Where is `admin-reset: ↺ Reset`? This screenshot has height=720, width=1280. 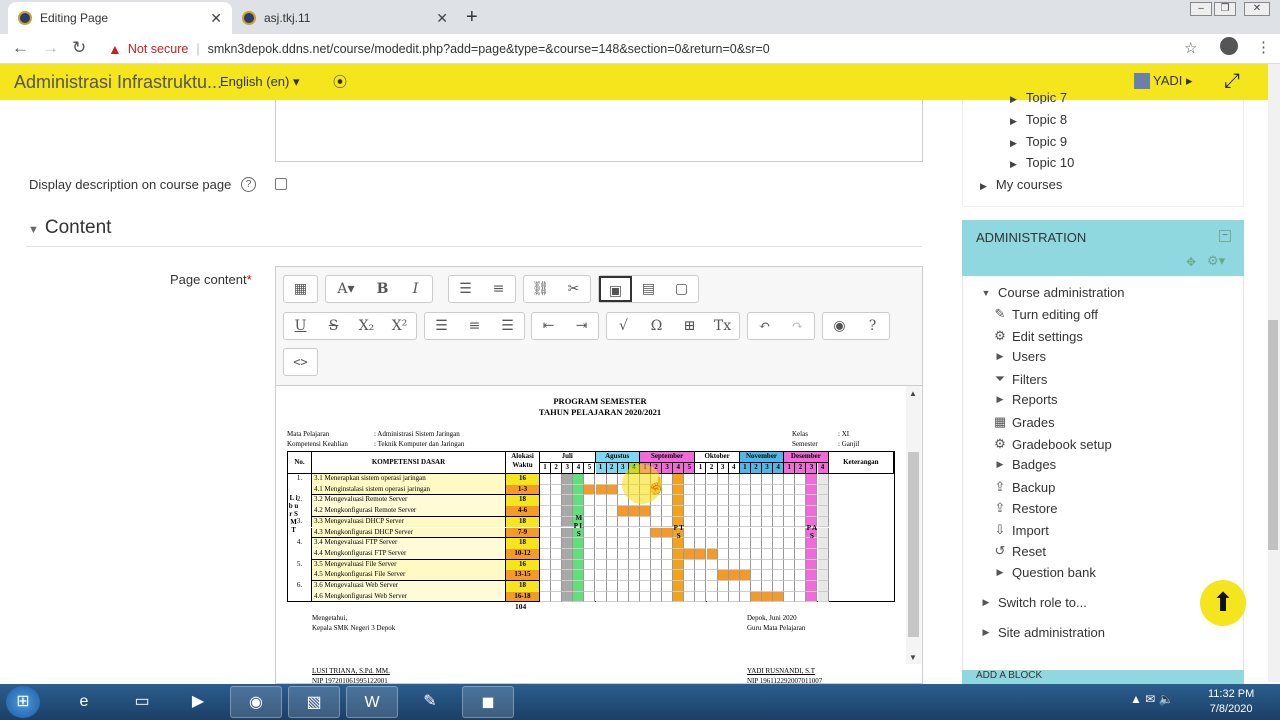
admin-reset: ↺ Reset is located at coordinates (1018, 551).